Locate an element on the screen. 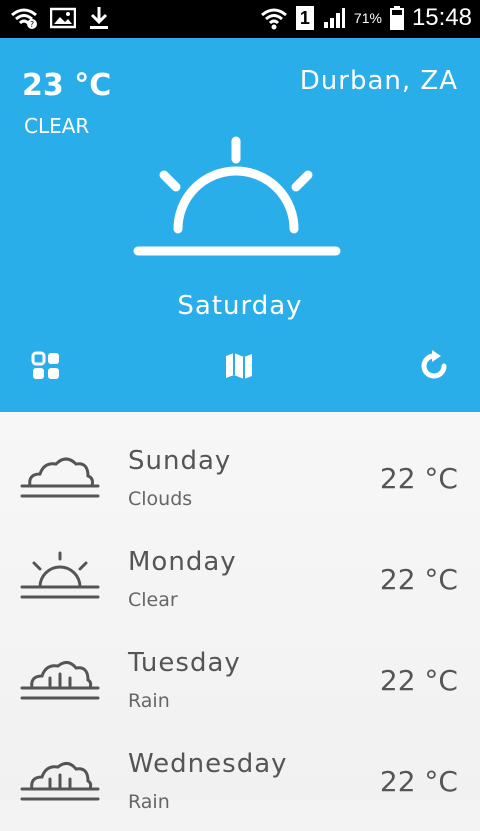  sunrise-icon is located at coordinates (237, 196).